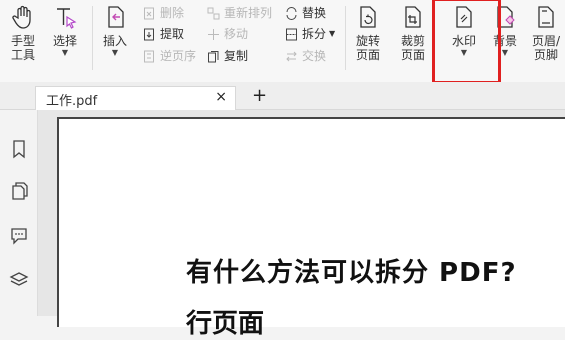 The image size is (565, 340). What do you see at coordinates (65, 30) in the screenshot?
I see `select-button: 选择 ▼` at bounding box center [65, 30].